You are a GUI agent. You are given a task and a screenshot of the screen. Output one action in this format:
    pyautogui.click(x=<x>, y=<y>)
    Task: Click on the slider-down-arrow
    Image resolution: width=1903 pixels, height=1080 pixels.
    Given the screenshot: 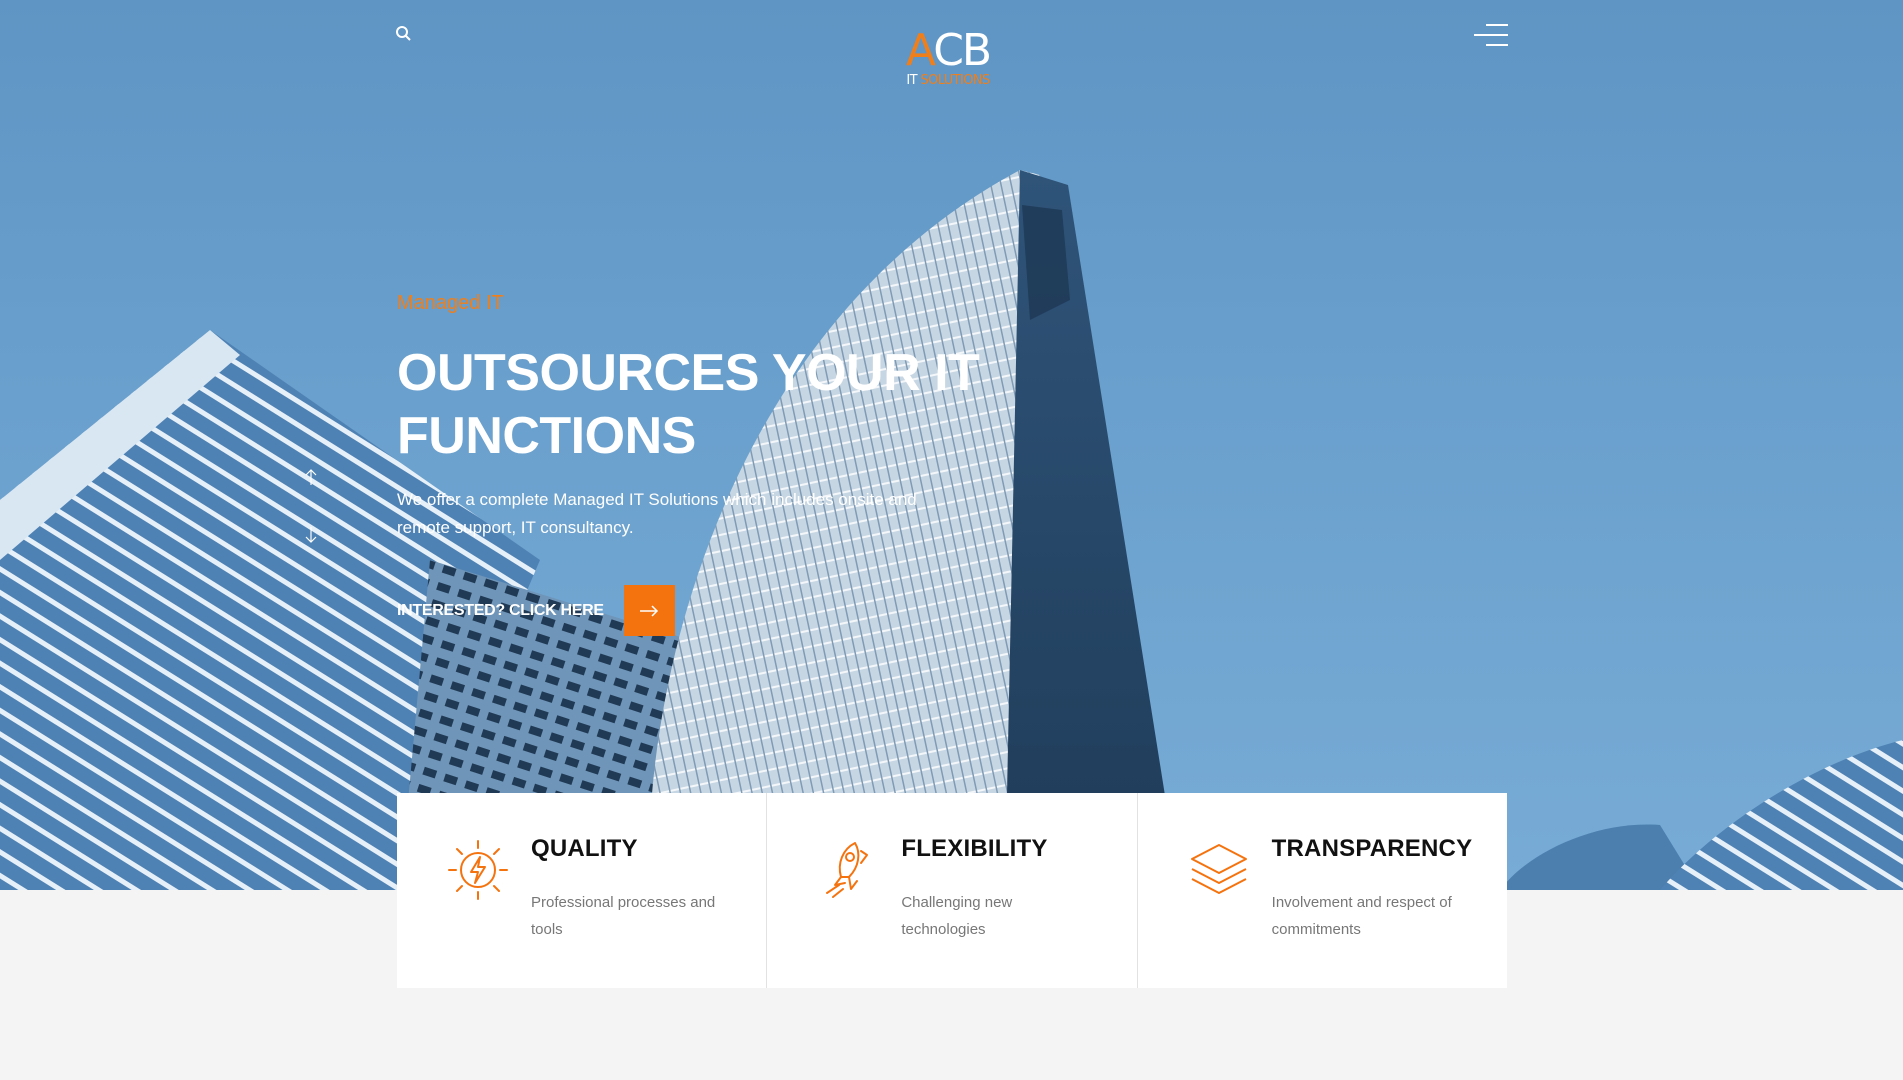 What is the action you would take?
    pyautogui.click(x=311, y=535)
    